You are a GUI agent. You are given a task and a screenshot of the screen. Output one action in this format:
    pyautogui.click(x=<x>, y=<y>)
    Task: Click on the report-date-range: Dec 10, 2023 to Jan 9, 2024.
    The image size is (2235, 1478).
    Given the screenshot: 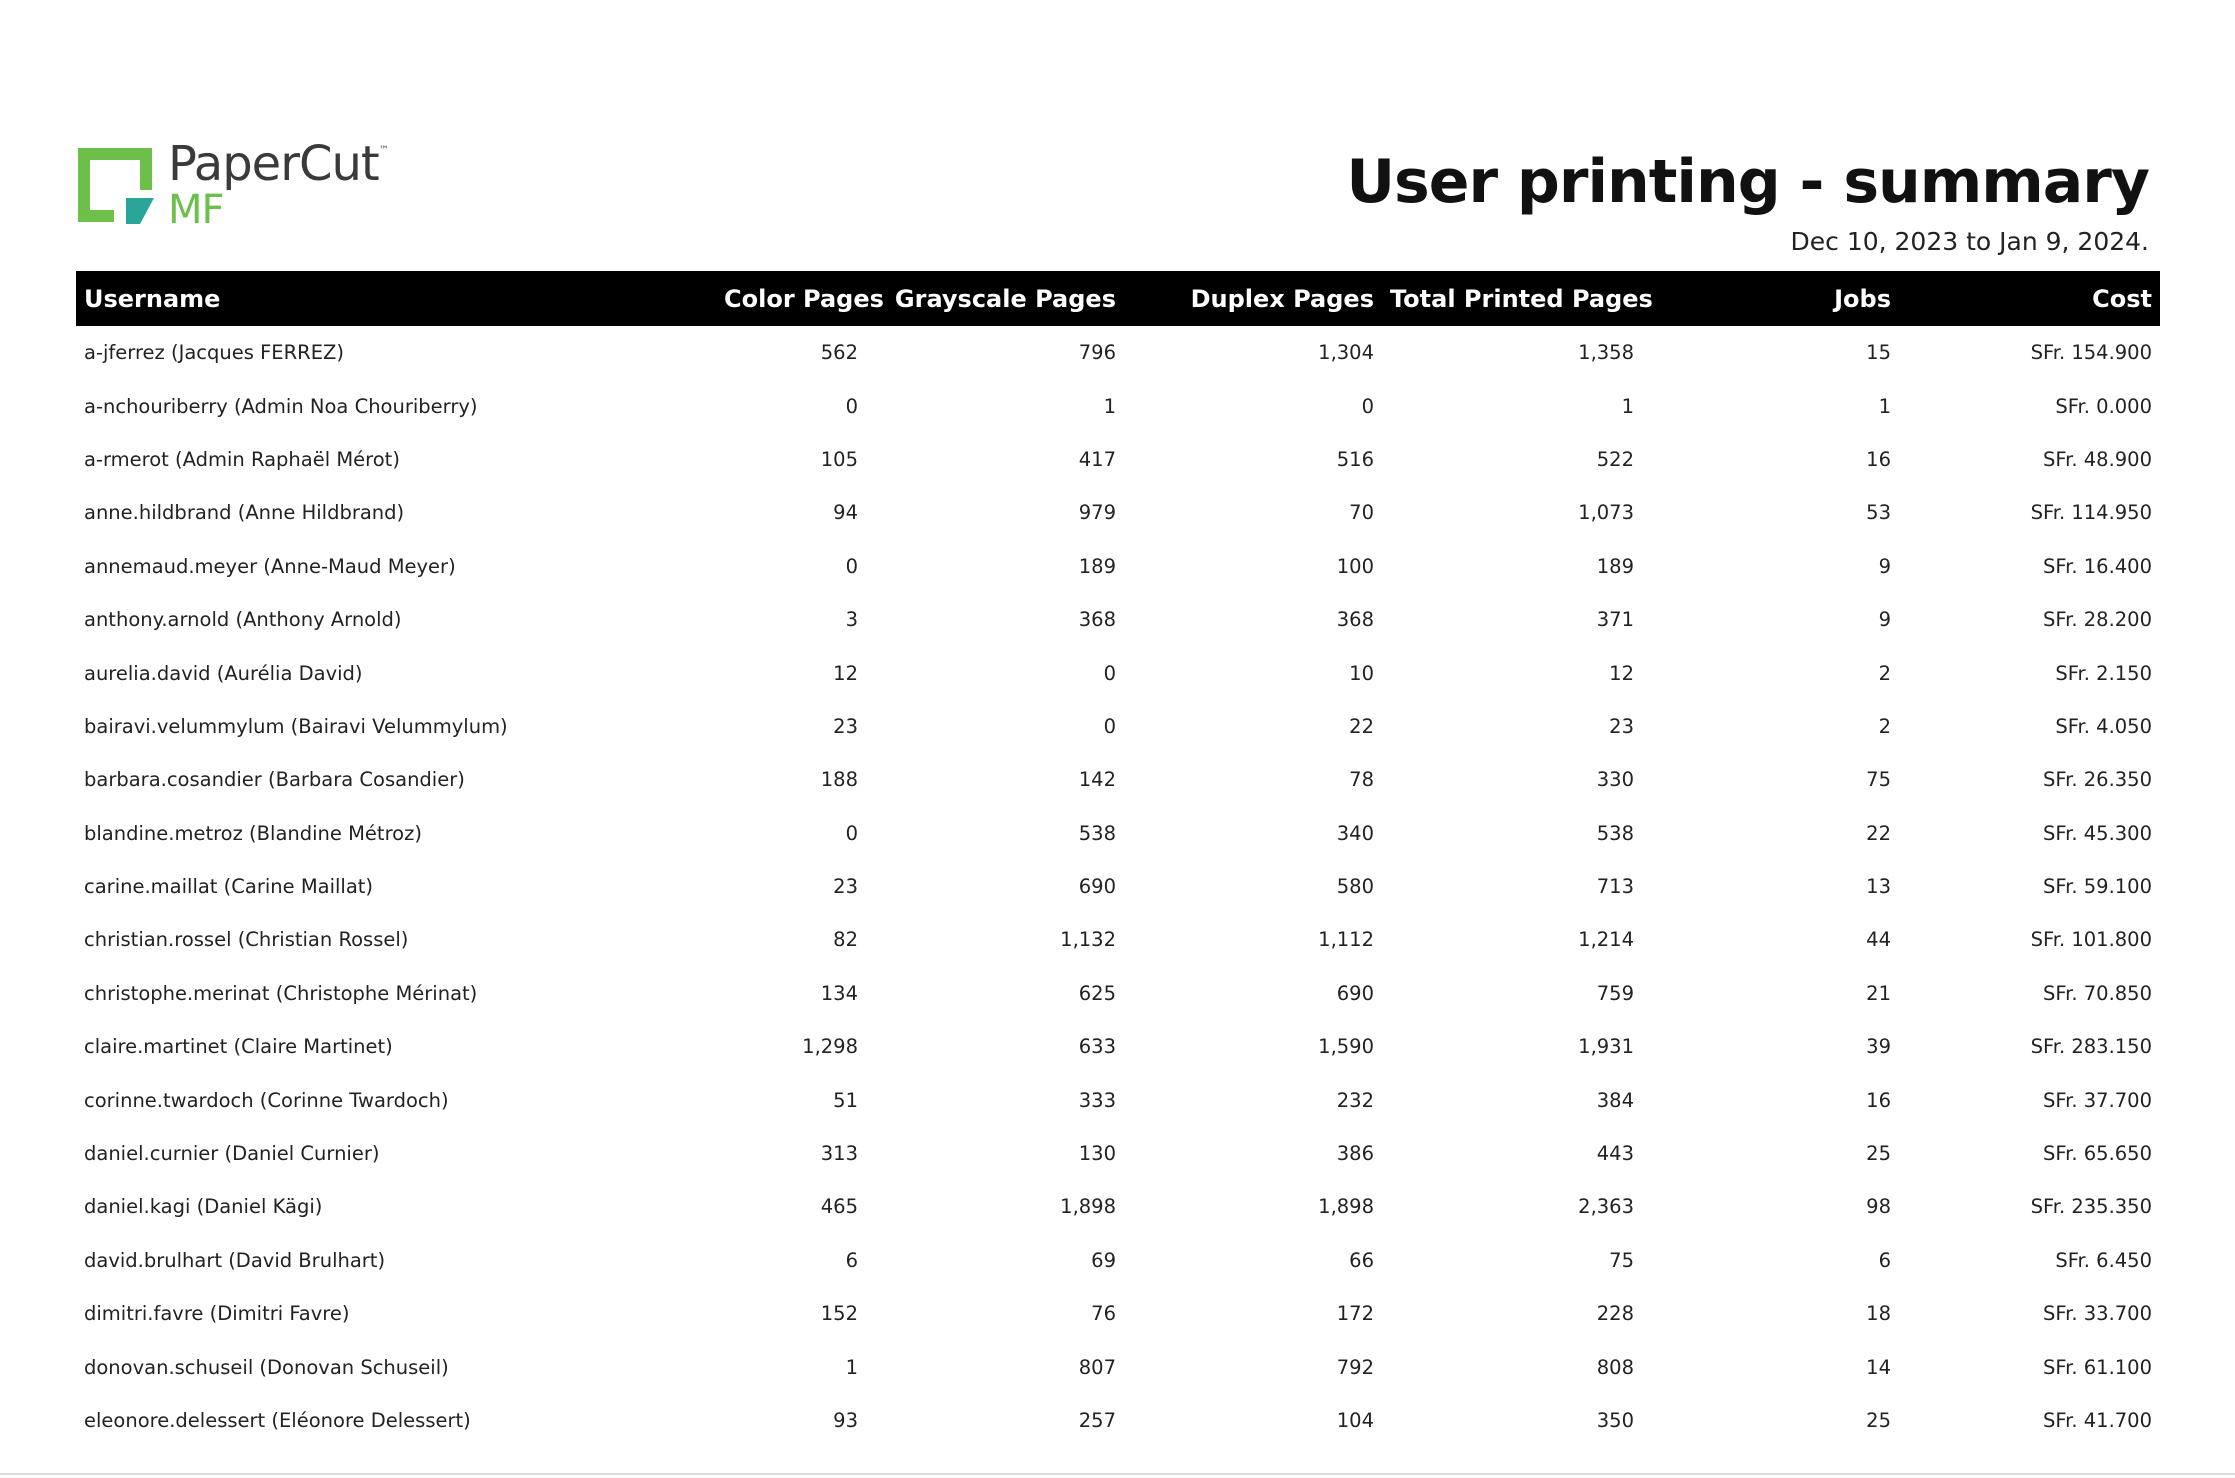 What is the action you would take?
    pyautogui.click(x=1970, y=241)
    